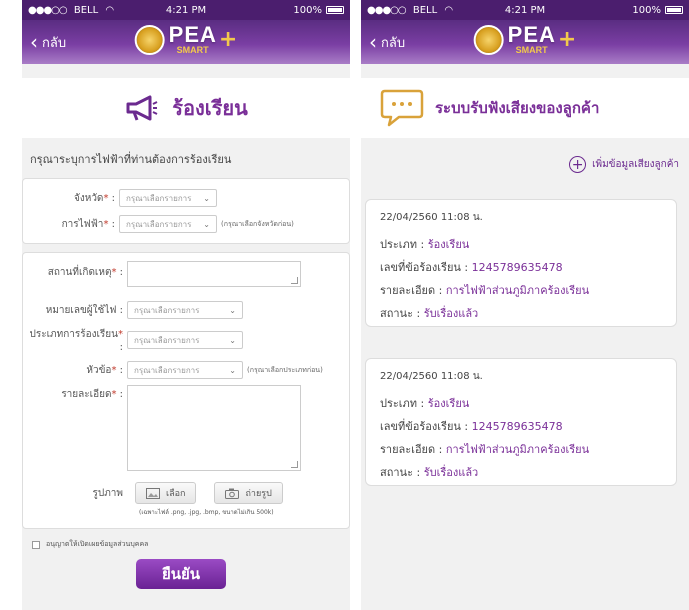 The width and height of the screenshot is (689, 610). I want to click on consent-checkbox, so click(36, 544).